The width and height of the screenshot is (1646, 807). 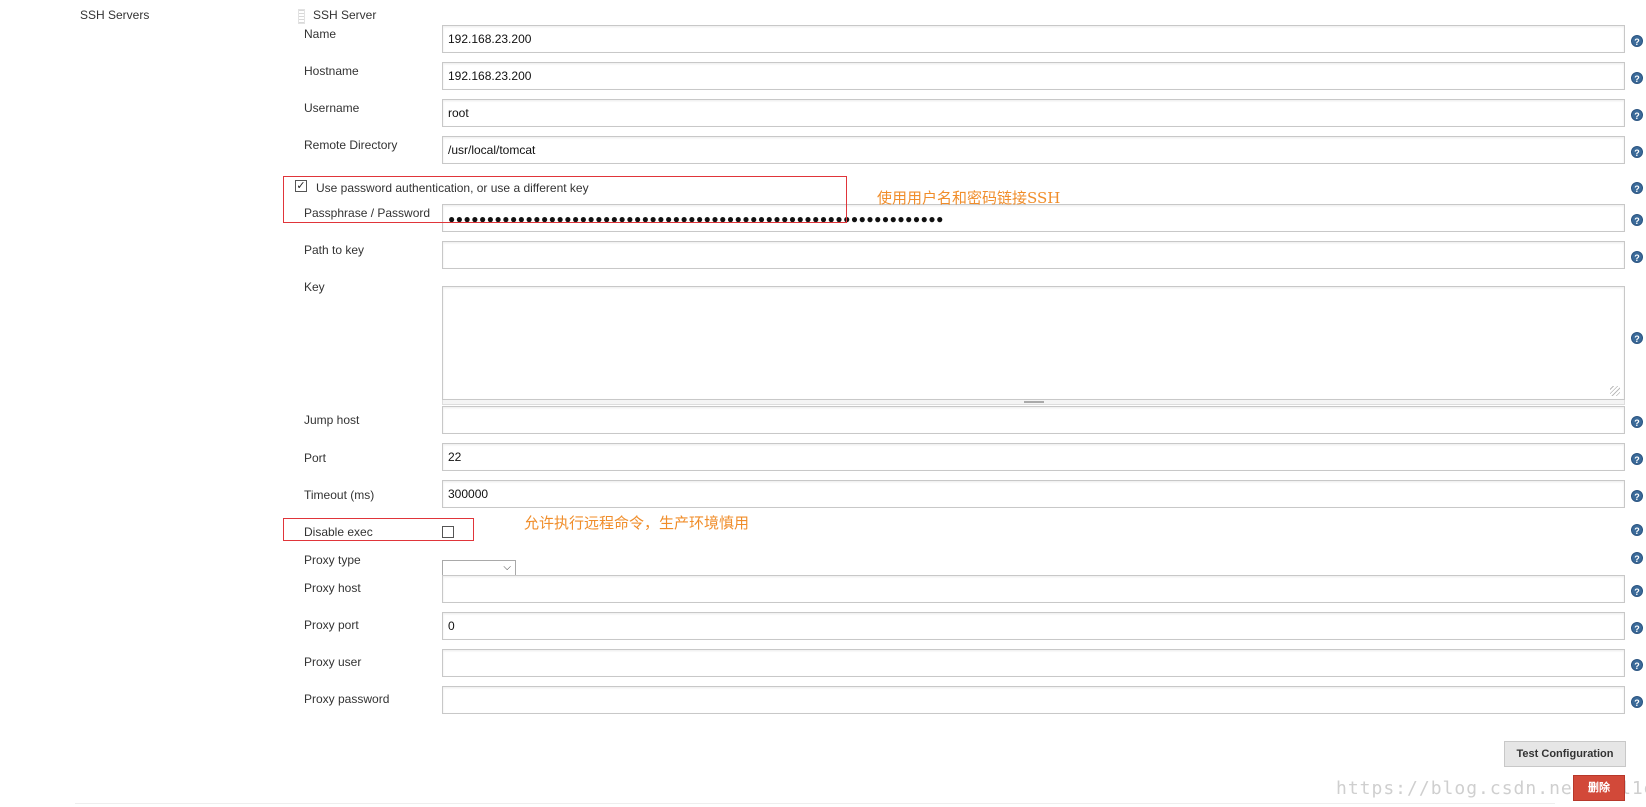 I want to click on test-configuration-button: Test Configuration, so click(x=1565, y=754).